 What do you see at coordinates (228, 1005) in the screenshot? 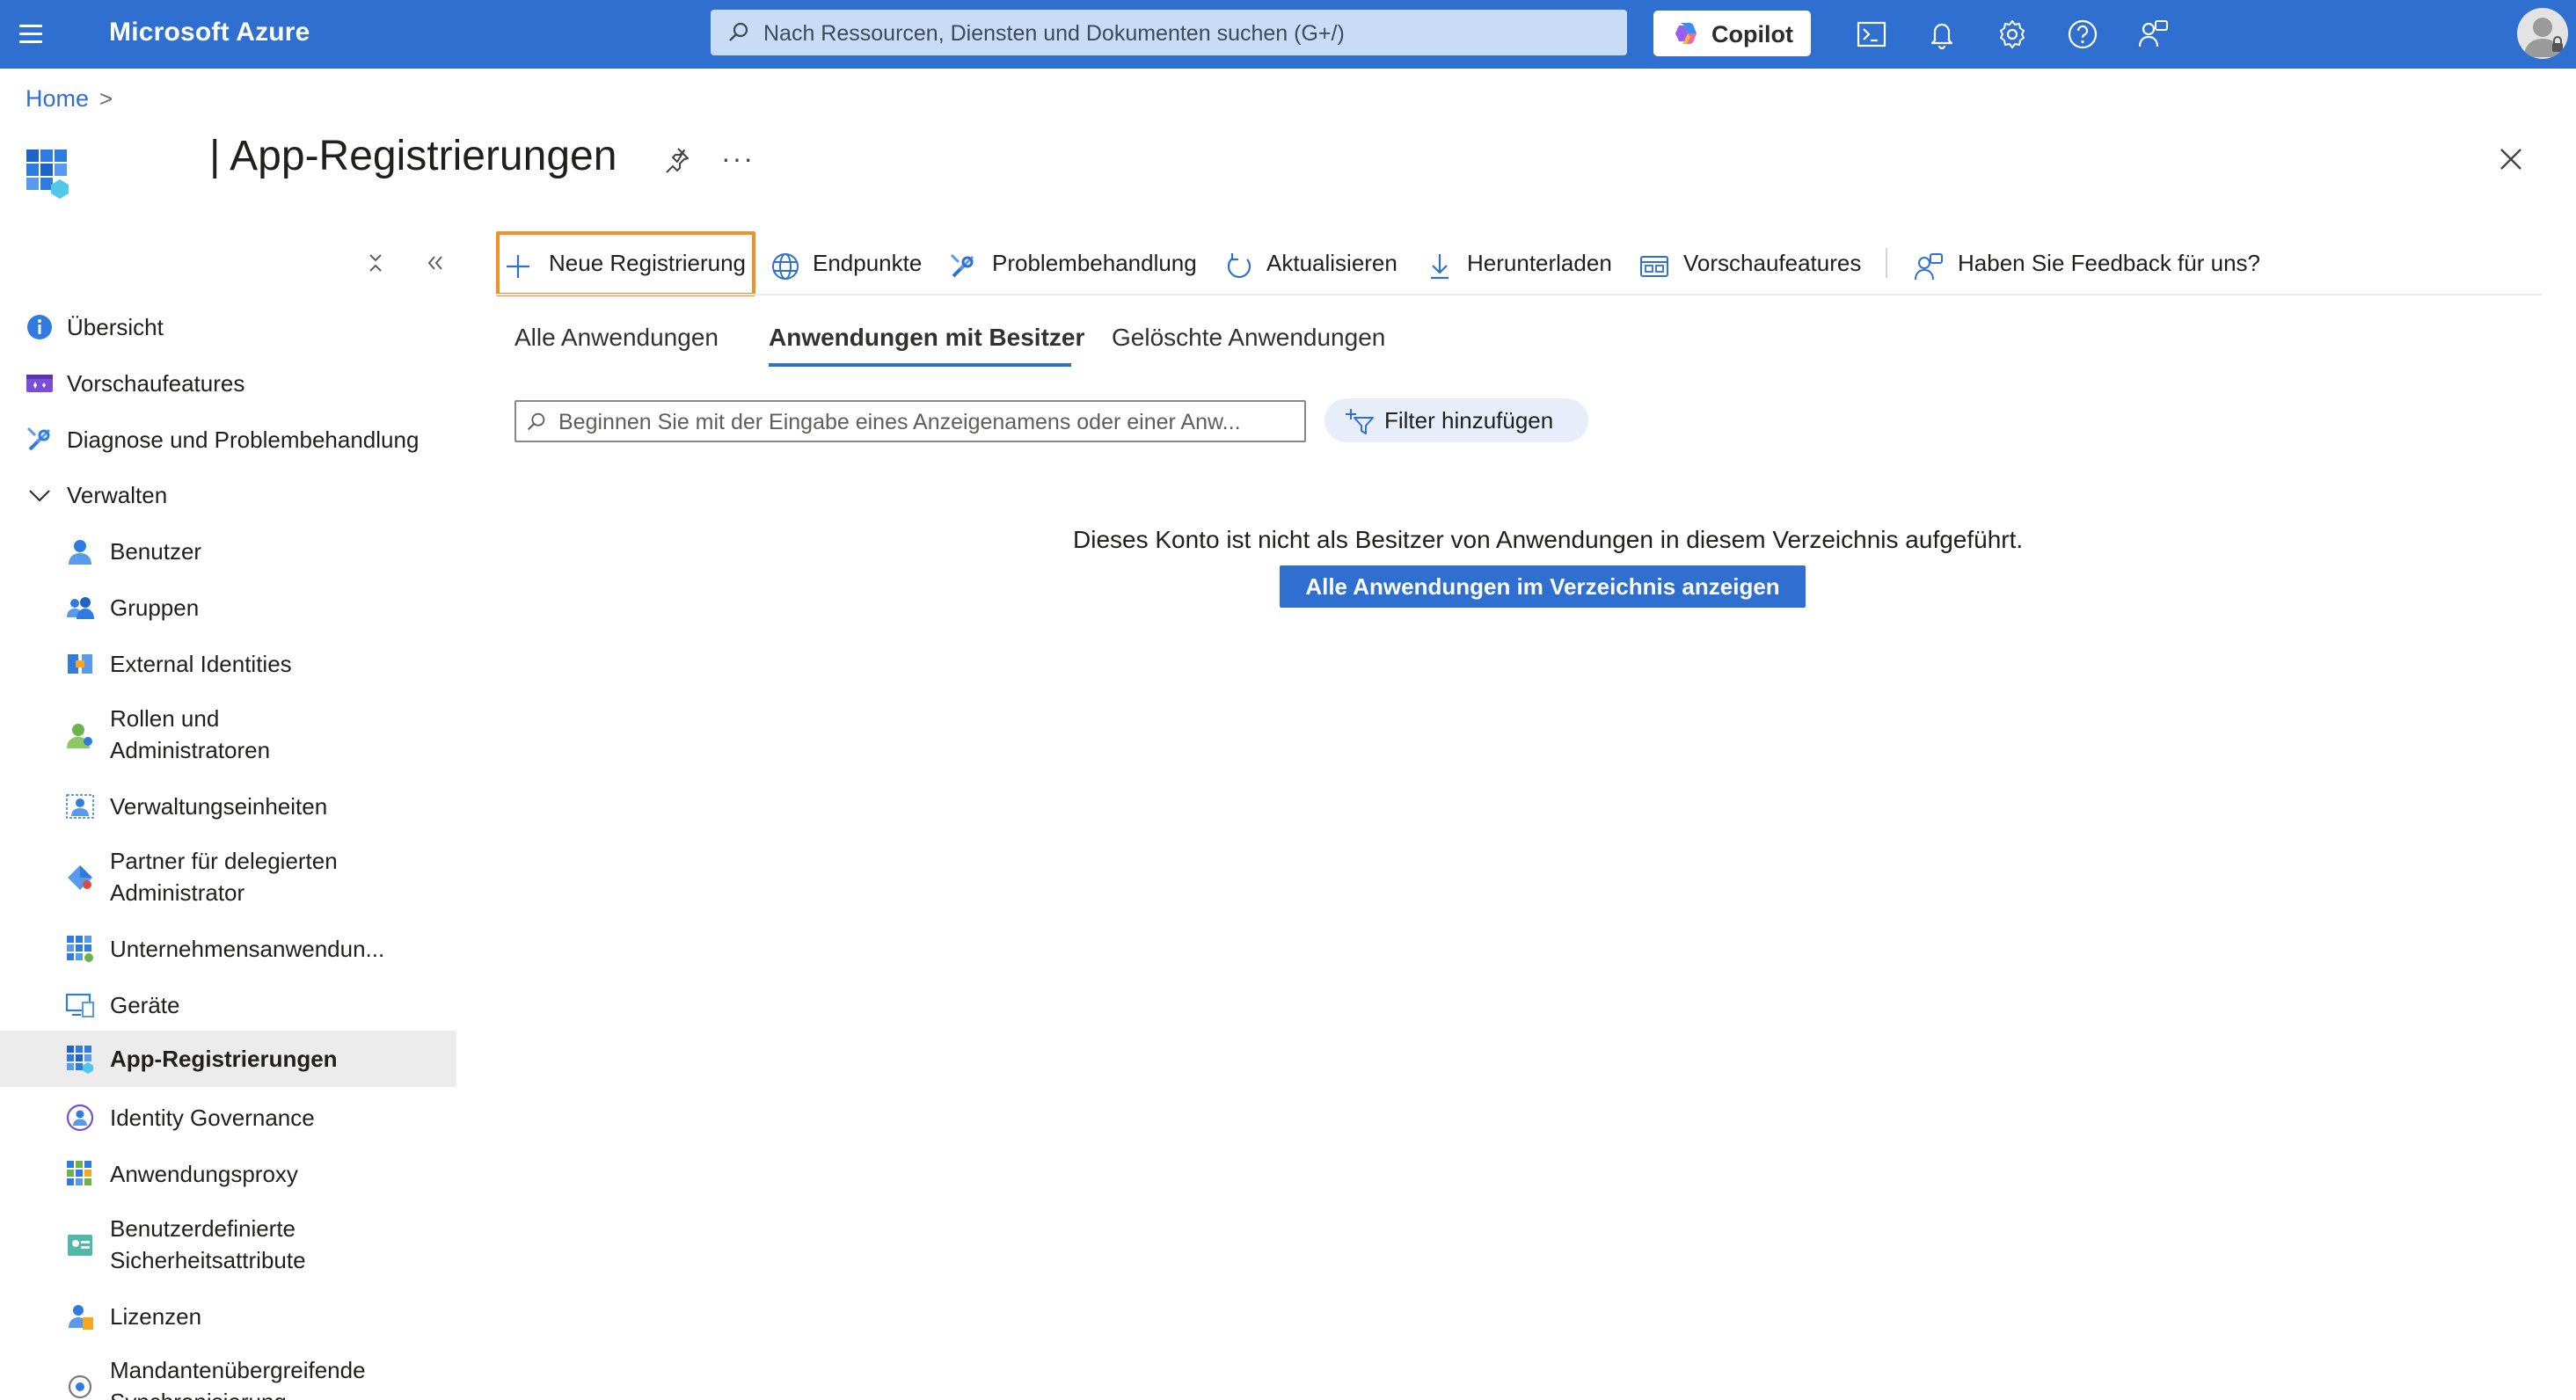
I see `sidebar-item-devices: Geräte` at bounding box center [228, 1005].